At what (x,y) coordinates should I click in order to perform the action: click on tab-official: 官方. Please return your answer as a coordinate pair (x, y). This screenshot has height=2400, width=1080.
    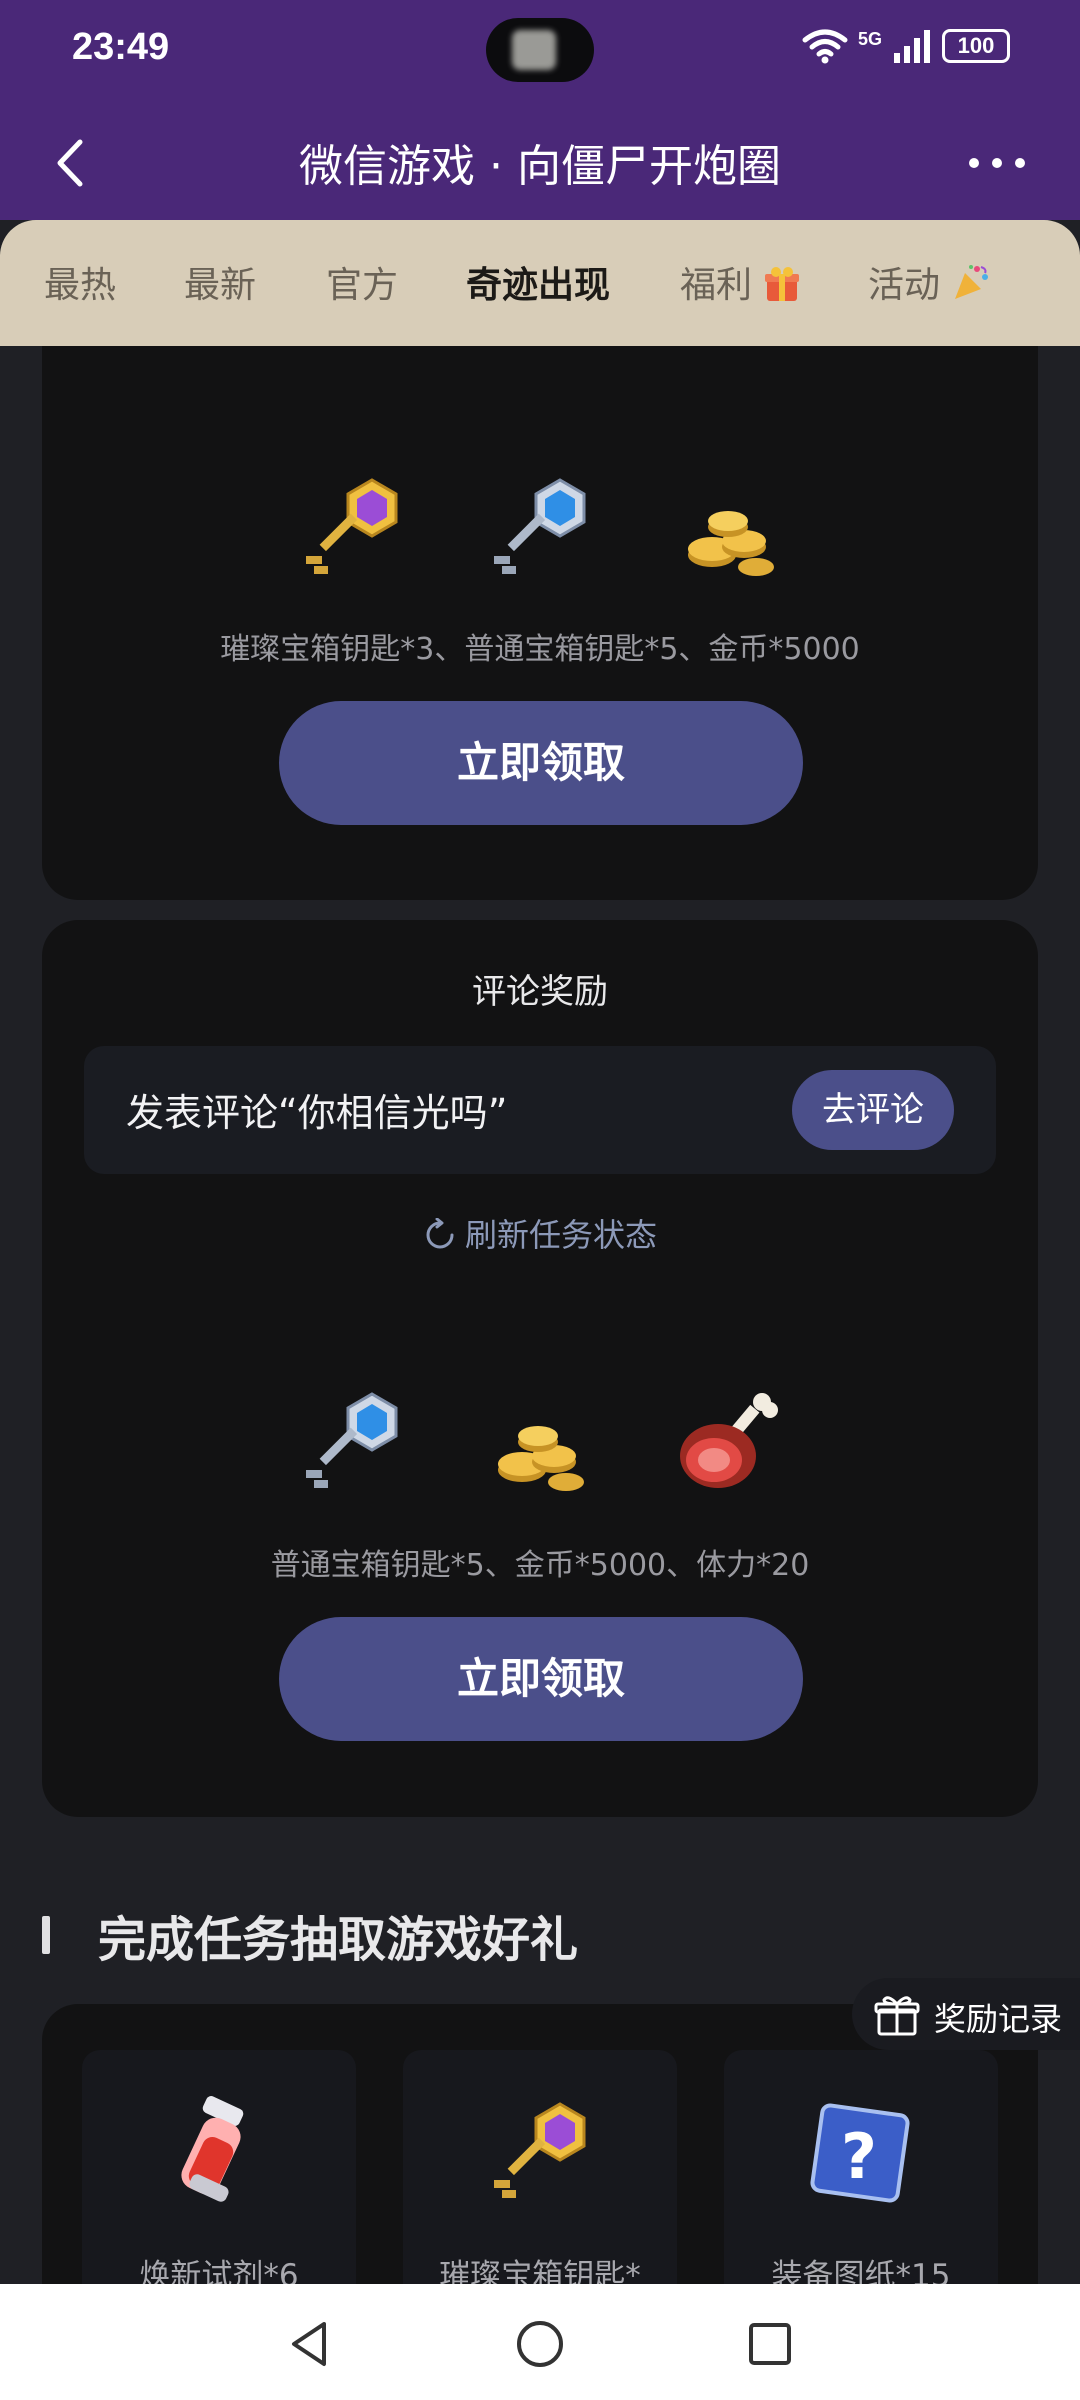
    Looking at the image, I should click on (362, 282).